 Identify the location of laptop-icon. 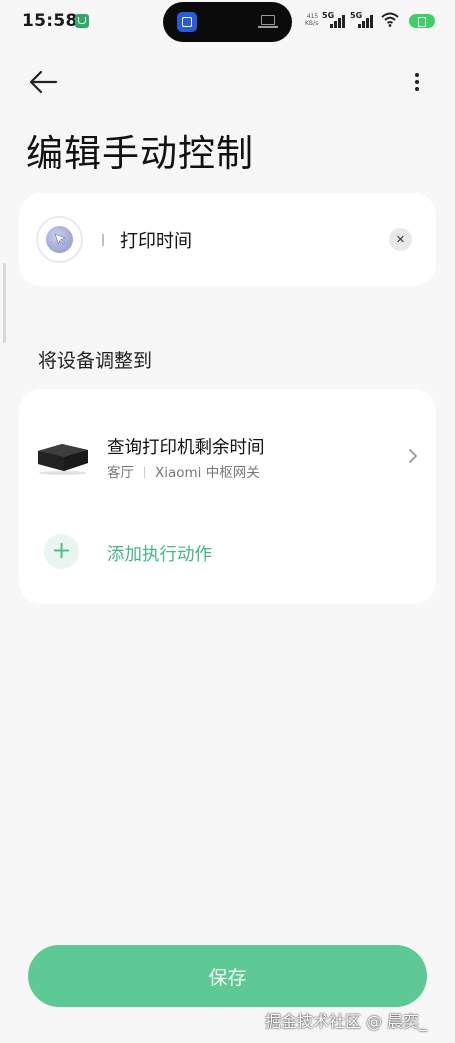
(268, 22).